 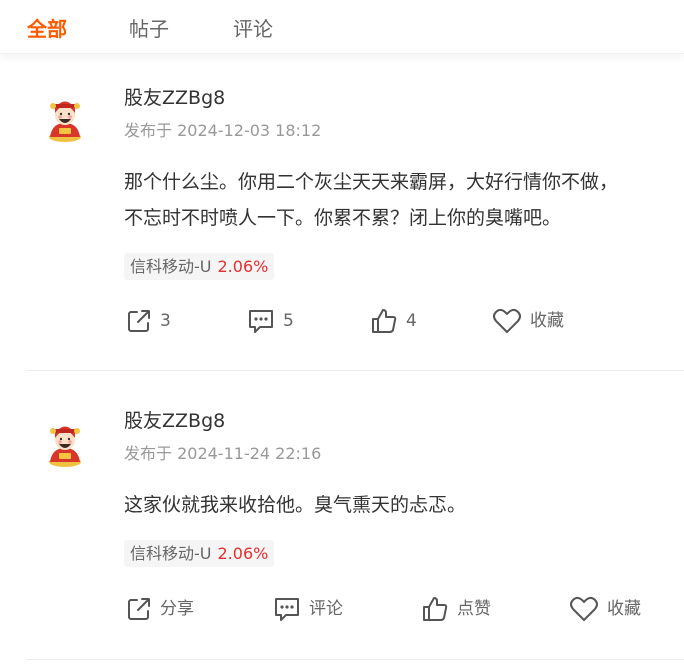 What do you see at coordinates (288, 321) in the screenshot?
I see `comment-count: 5` at bounding box center [288, 321].